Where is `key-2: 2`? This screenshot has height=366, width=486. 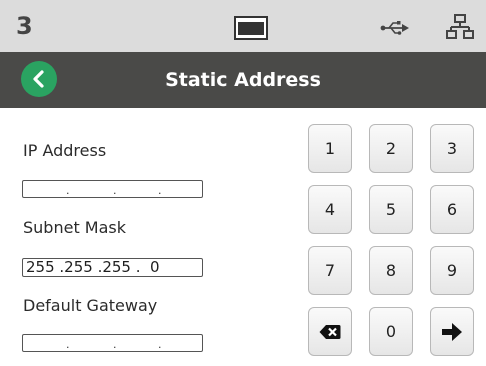 key-2: 2 is located at coordinates (391, 148).